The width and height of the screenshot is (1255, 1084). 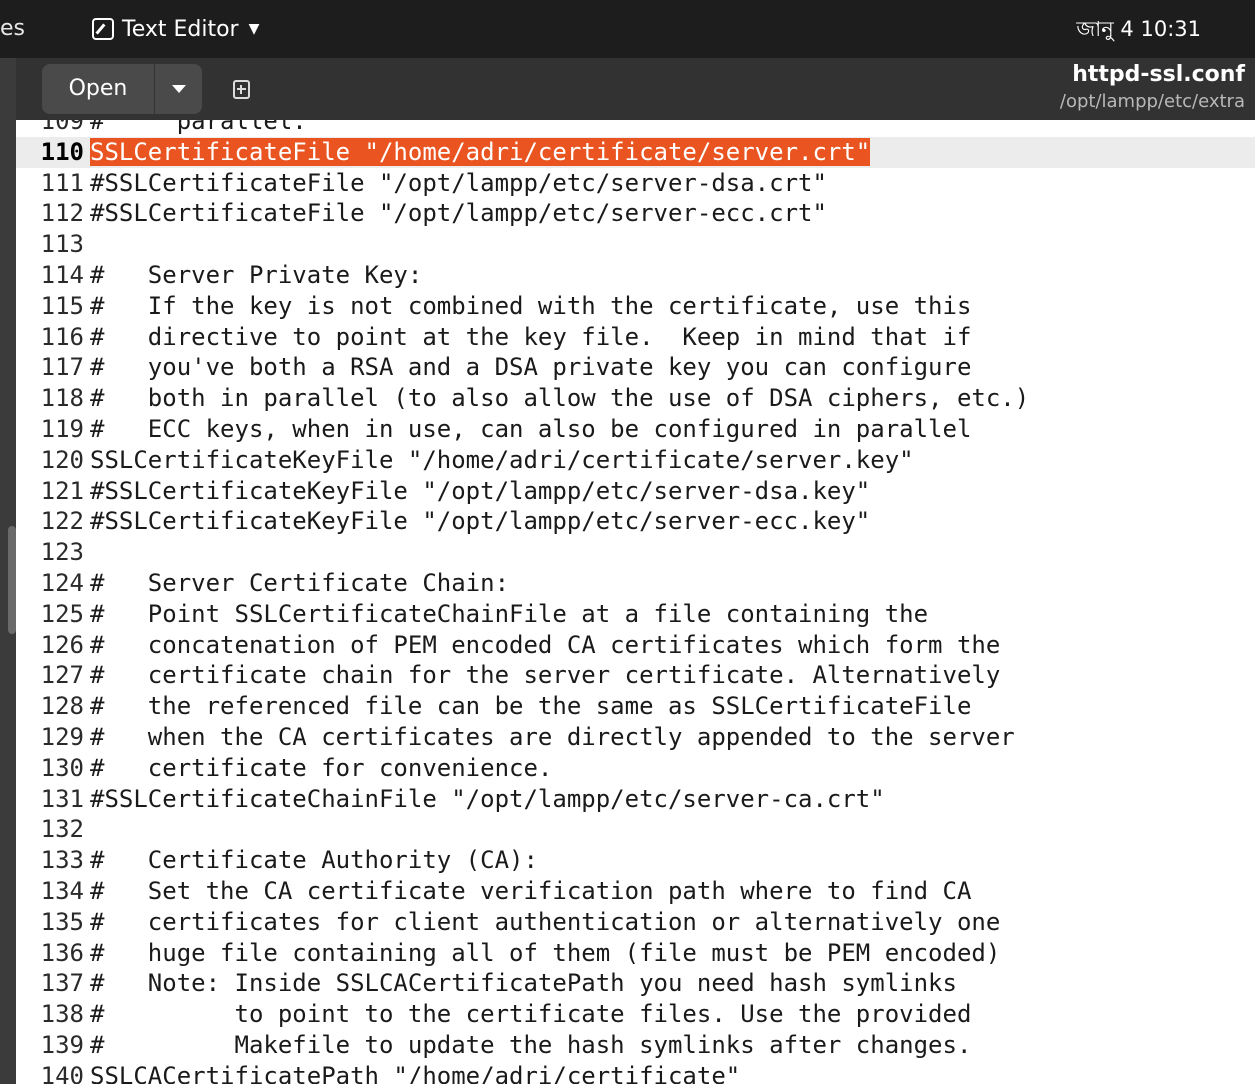 What do you see at coordinates (1152, 87) in the screenshot?
I see `document-title: httpd-ssl.conf /opt/lampp/etc/extra` at bounding box center [1152, 87].